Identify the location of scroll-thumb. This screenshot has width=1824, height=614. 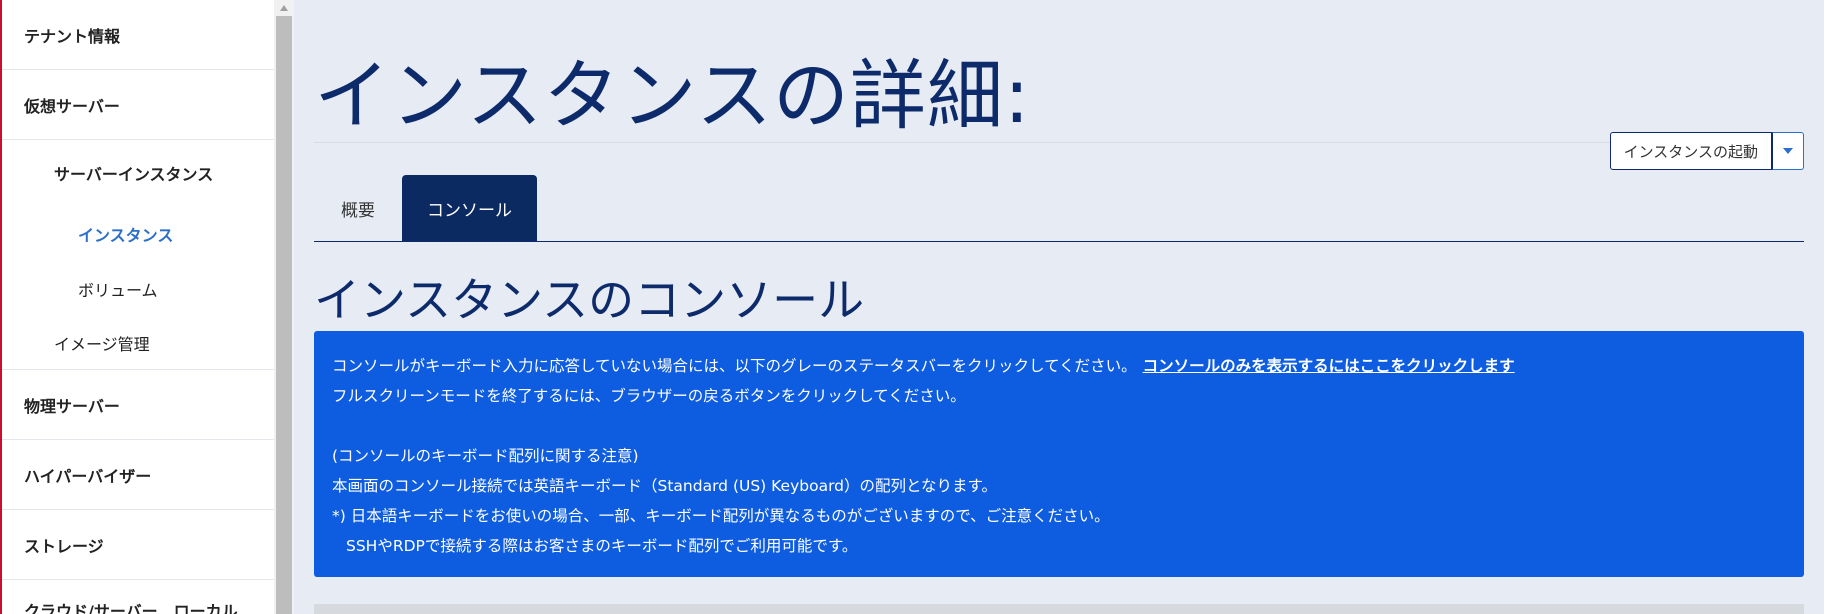
(284, 315).